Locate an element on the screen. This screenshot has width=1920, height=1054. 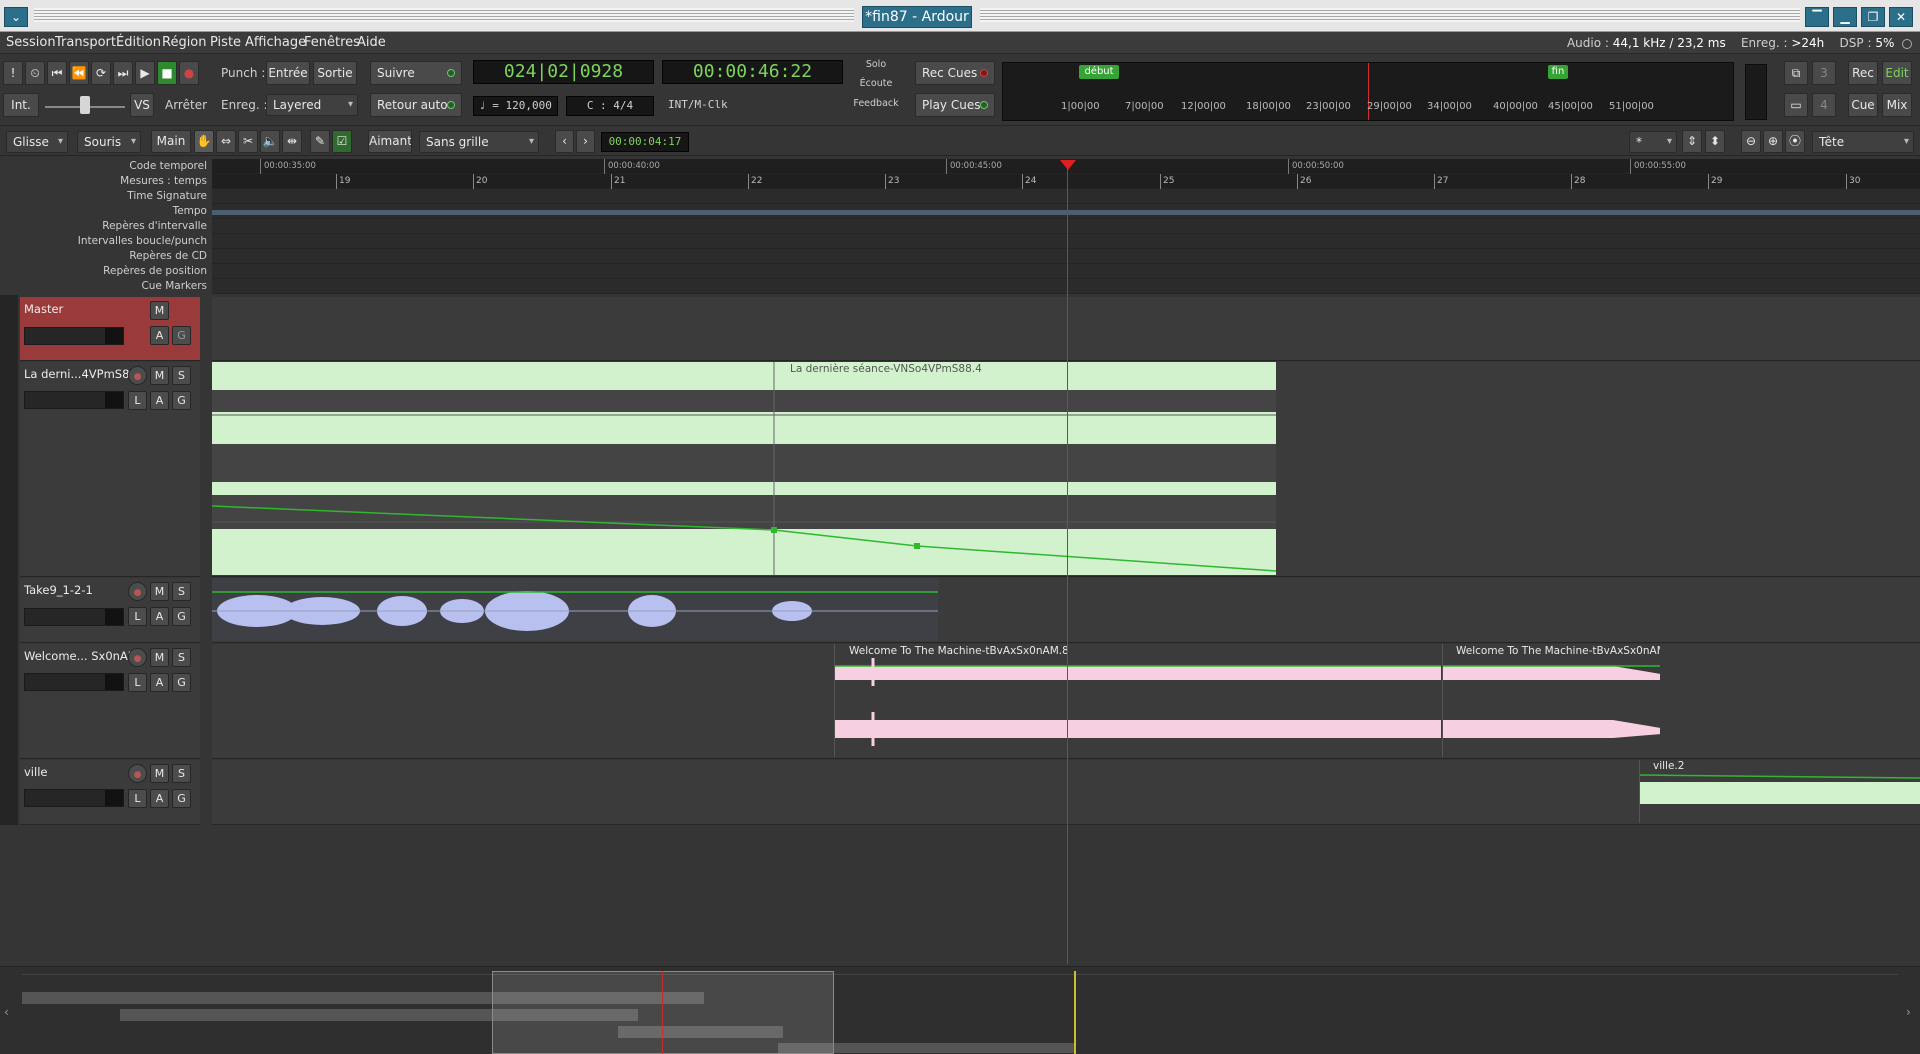
secondary-timecode-clock: 00:00:46:22 is located at coordinates (752, 72).